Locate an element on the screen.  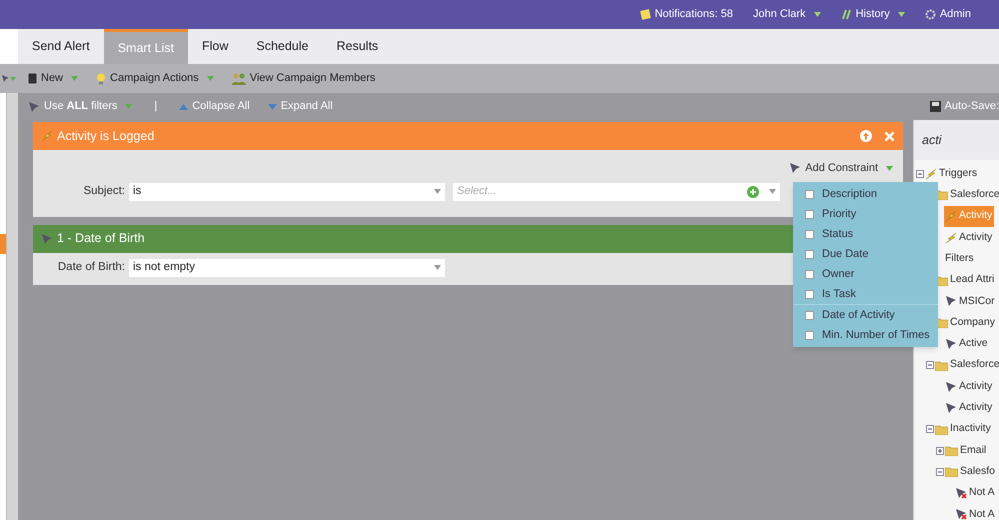
tree-item: Inactivity is located at coordinates (963, 429).